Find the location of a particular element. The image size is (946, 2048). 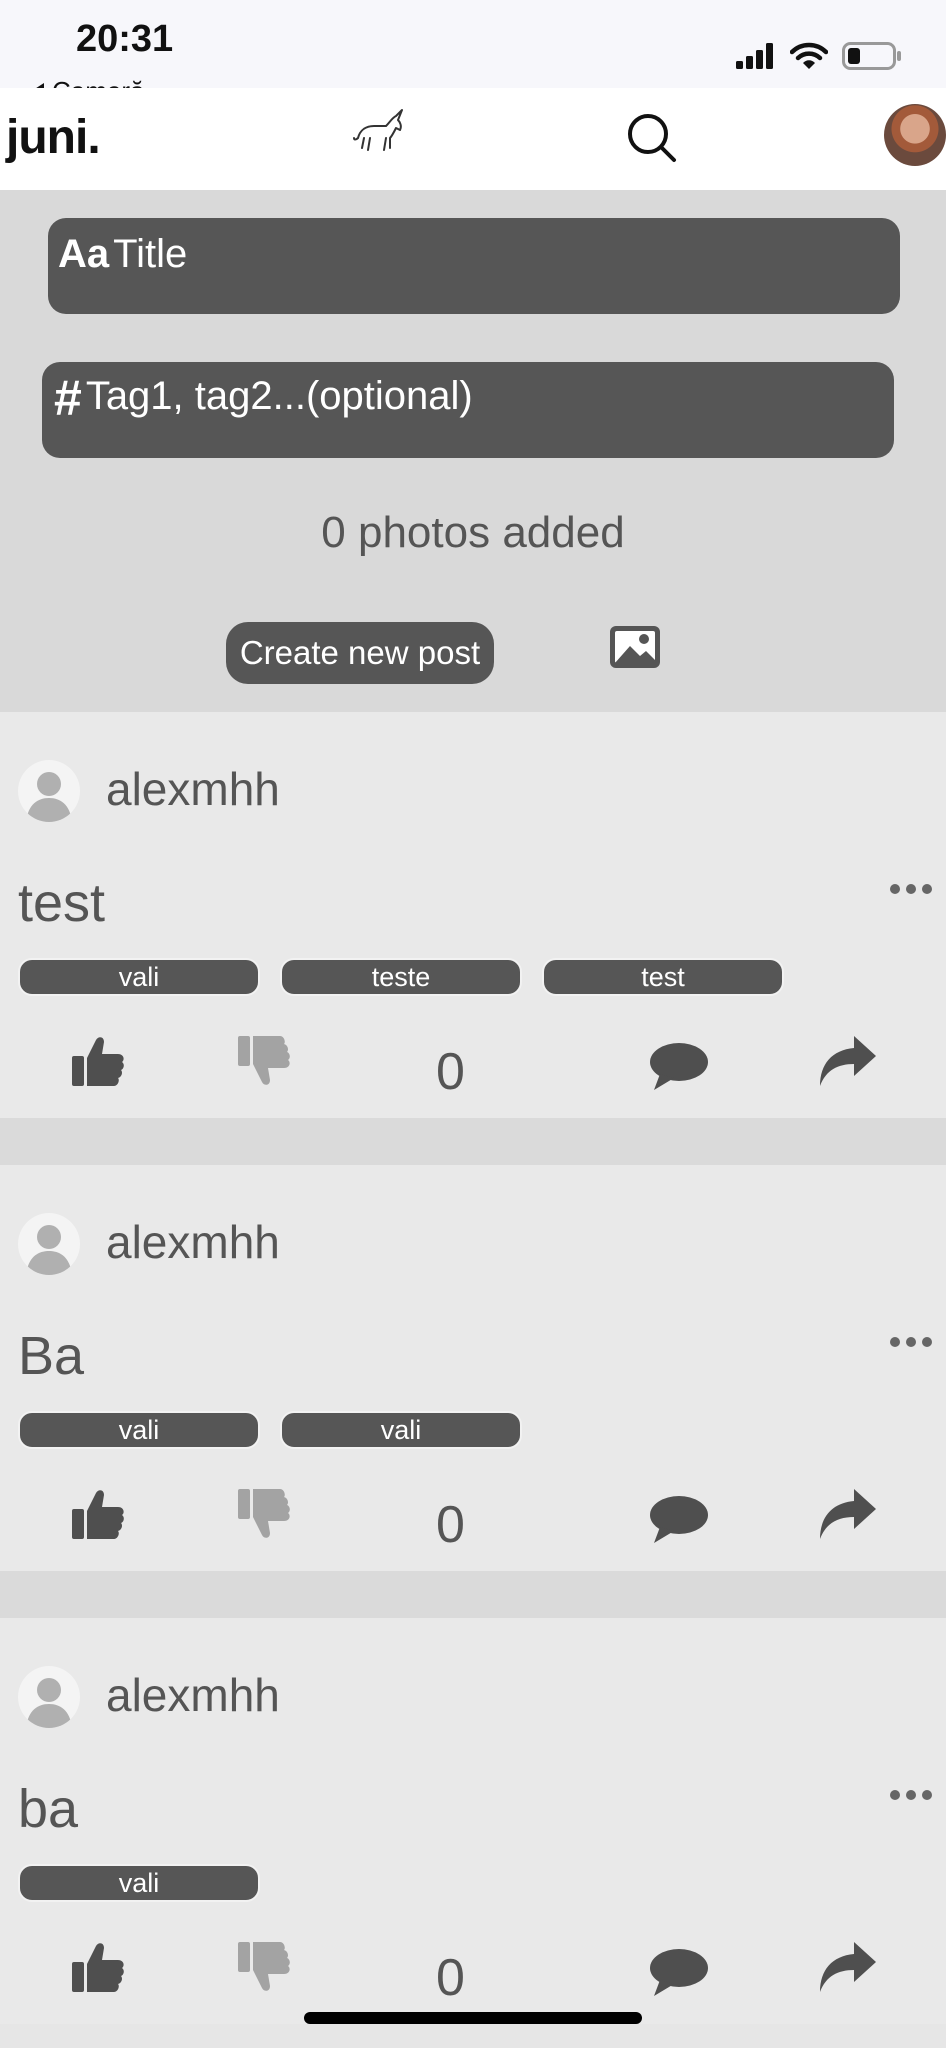

post-title: test is located at coordinates (61, 903).